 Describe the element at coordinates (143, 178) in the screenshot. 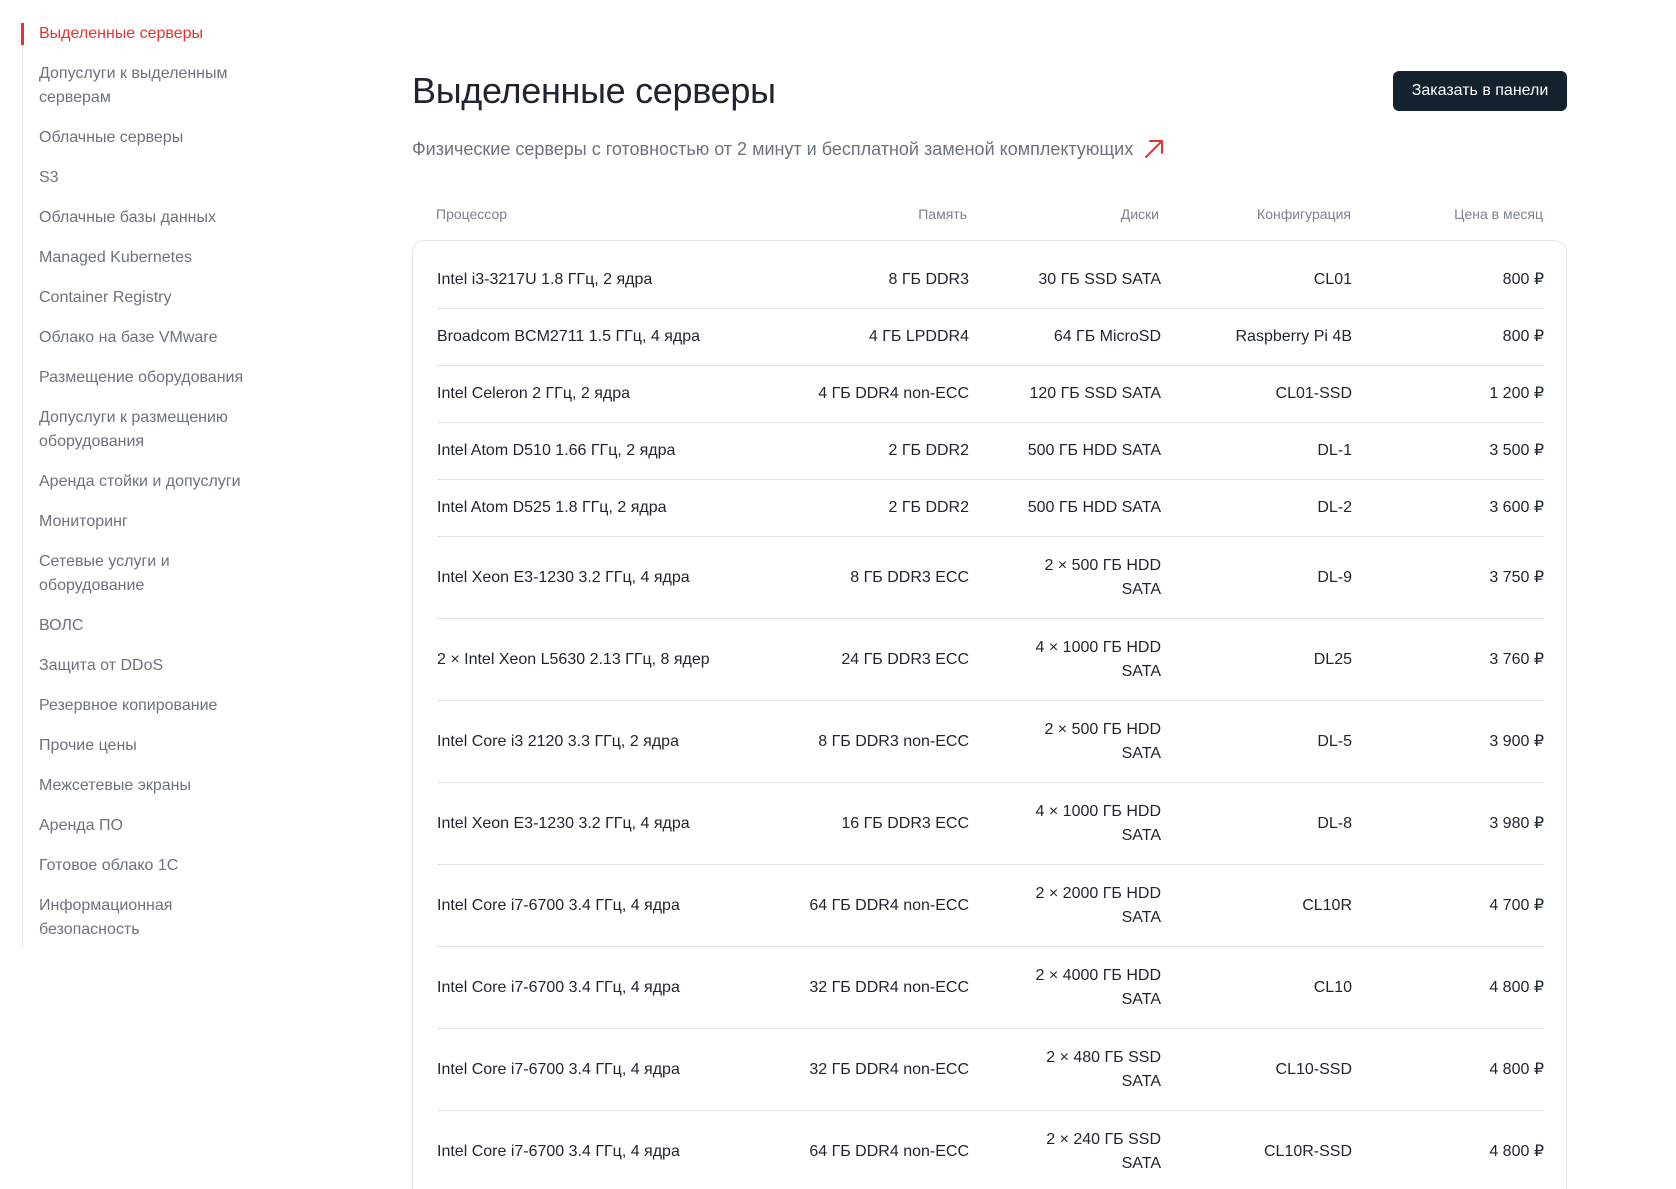

I see `sidebar-item-s3: S3` at that location.